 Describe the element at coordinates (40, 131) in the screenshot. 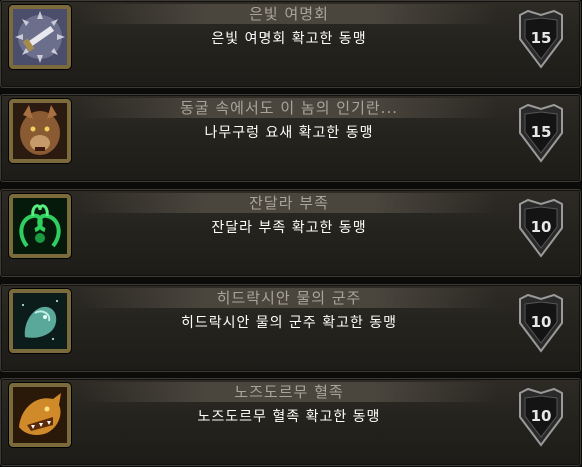

I see `wolf-head-icon` at that location.